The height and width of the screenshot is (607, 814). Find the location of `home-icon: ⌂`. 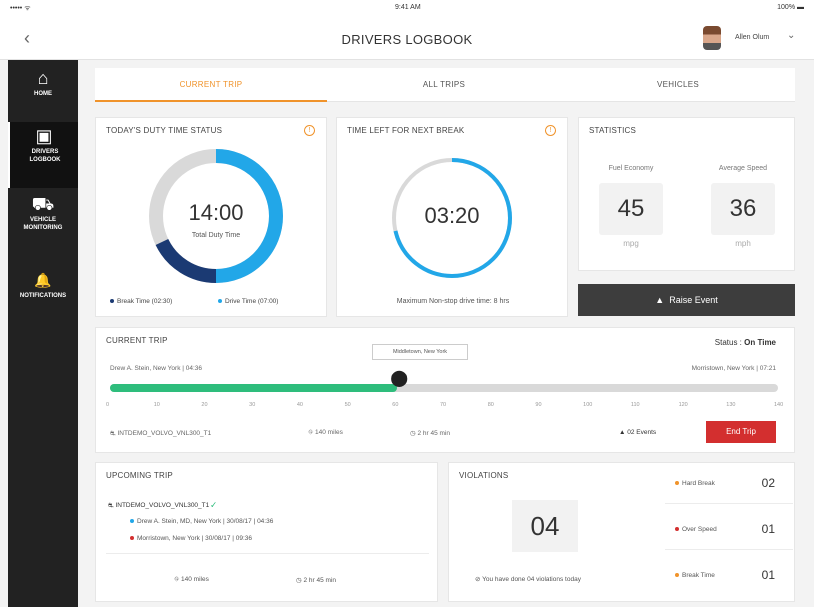

home-icon: ⌂ is located at coordinates (43, 78).